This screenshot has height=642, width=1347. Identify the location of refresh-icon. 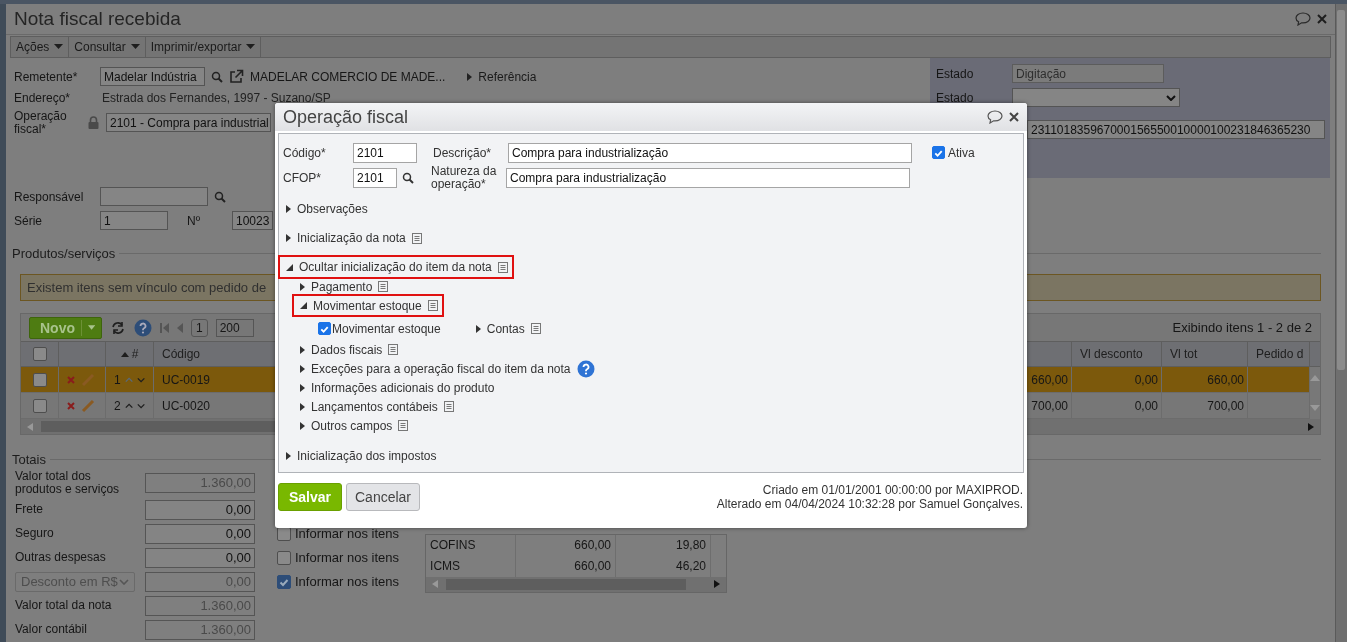
(118, 327).